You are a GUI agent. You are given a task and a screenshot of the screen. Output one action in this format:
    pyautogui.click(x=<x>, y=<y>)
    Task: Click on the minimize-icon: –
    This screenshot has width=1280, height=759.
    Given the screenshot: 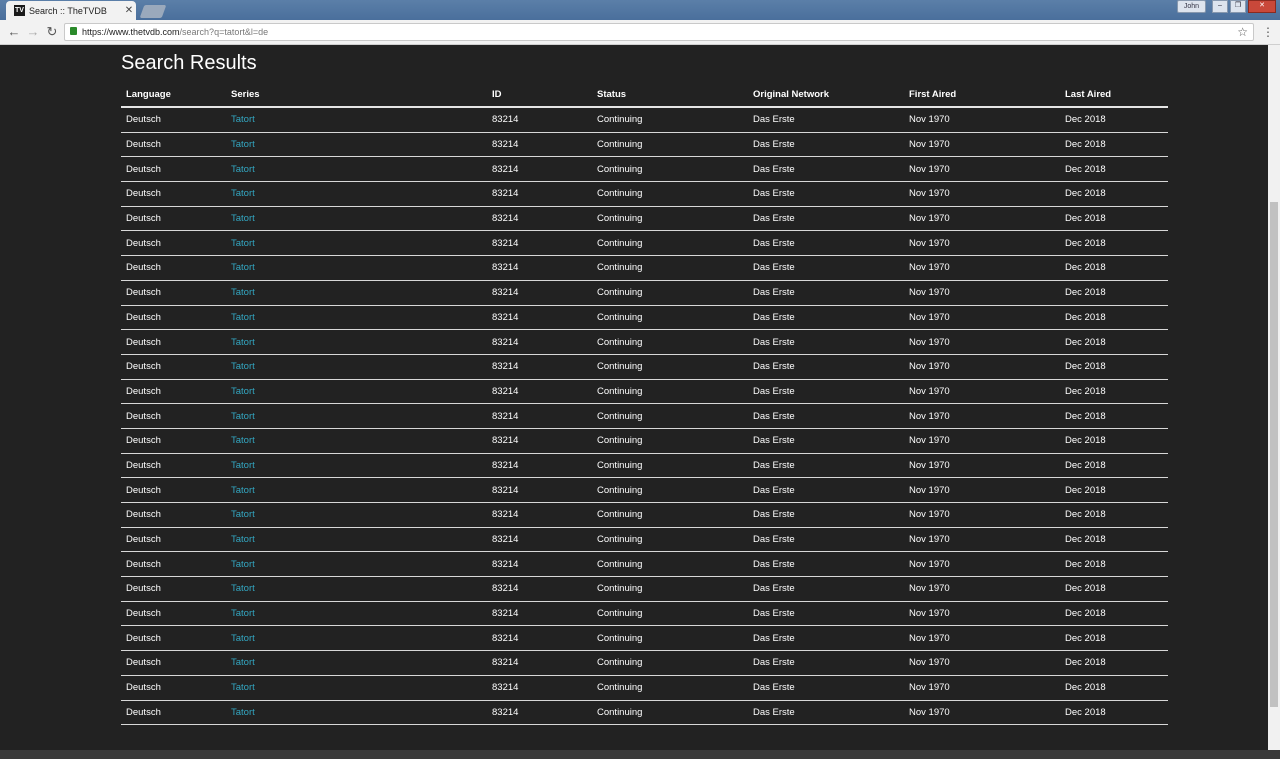 What is the action you would take?
    pyautogui.click(x=1220, y=6)
    